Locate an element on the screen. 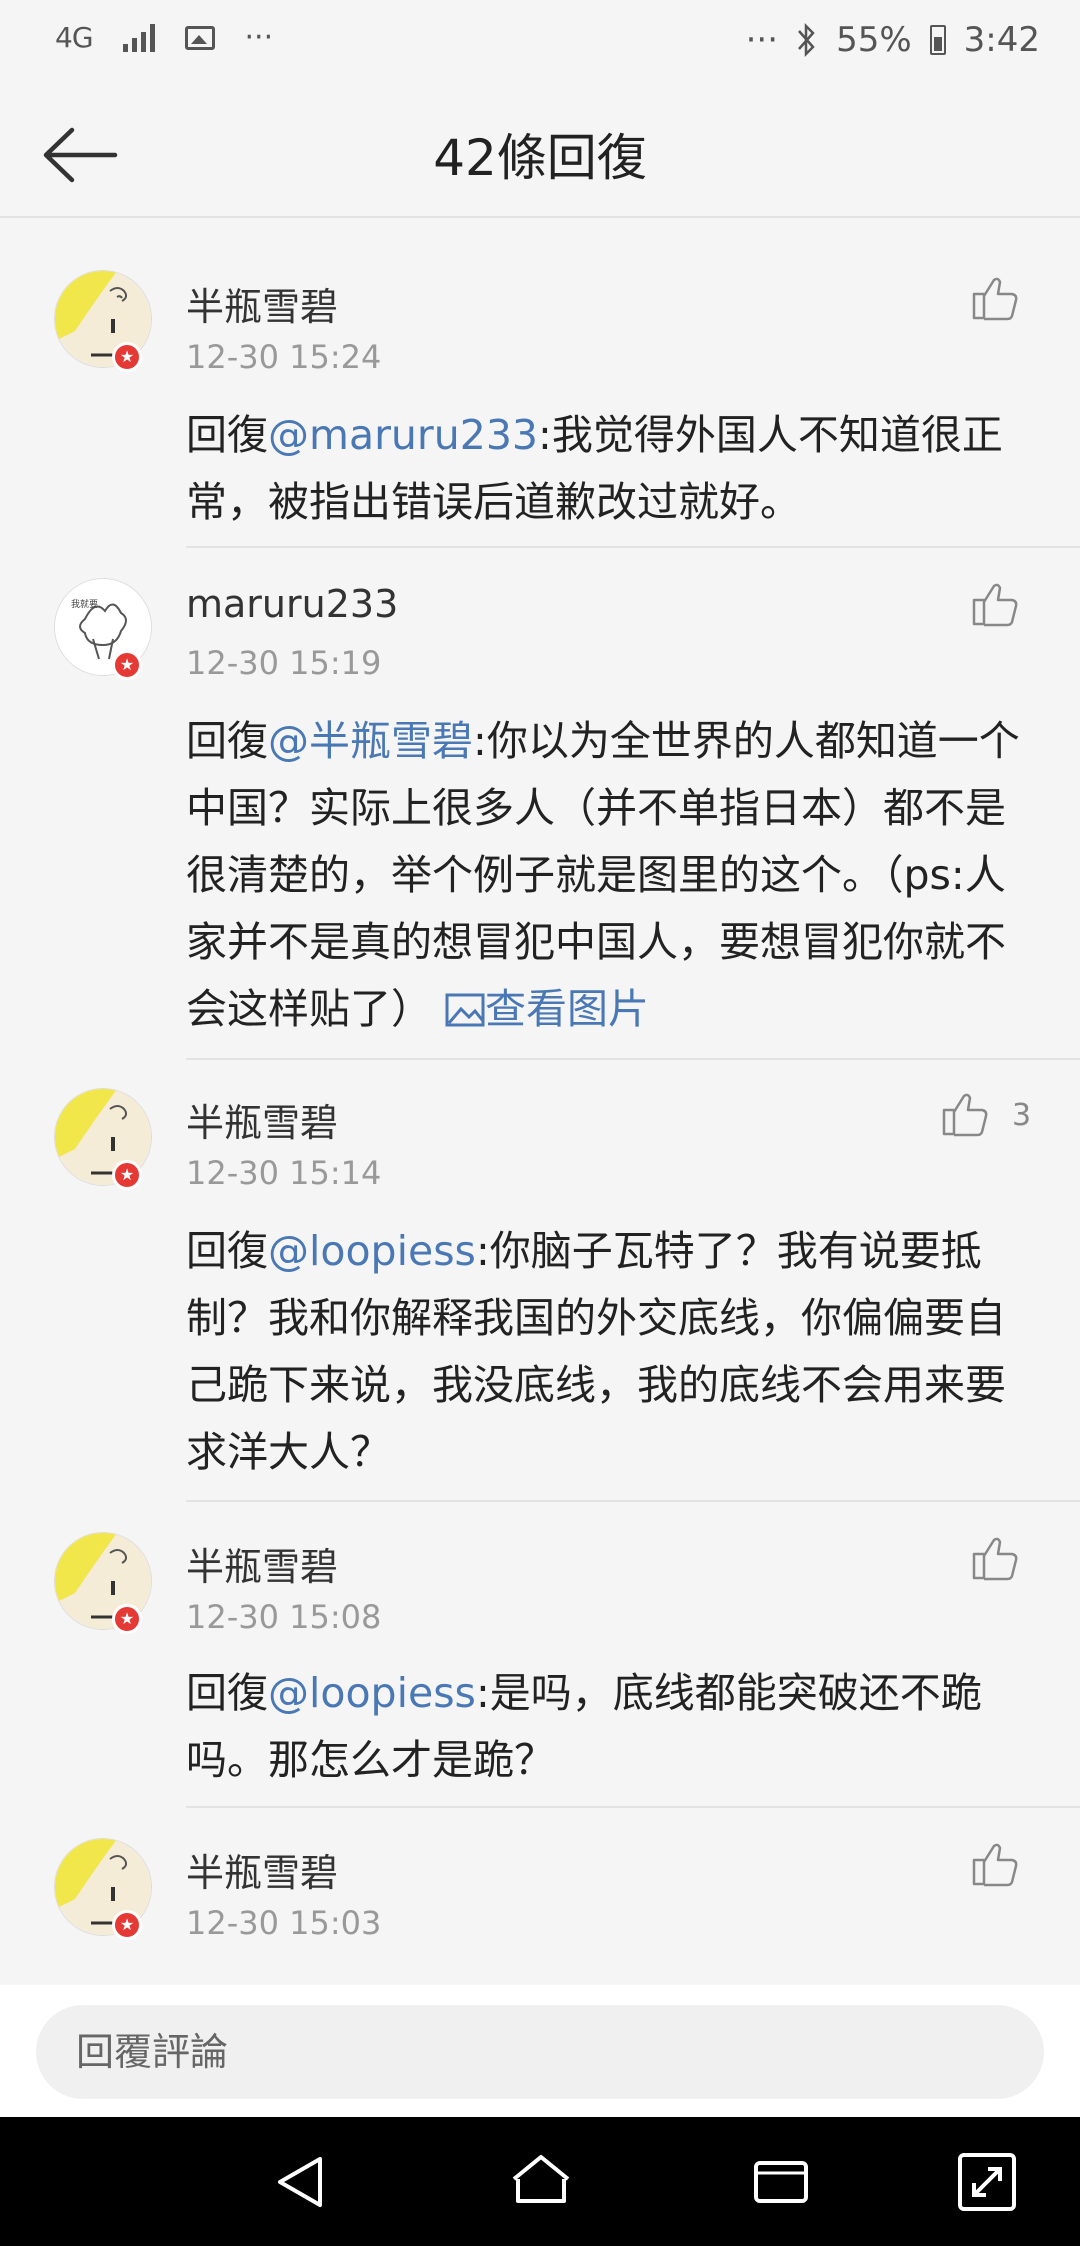 This screenshot has width=1080, height=2246. status-right: ··· 55% 3:42 is located at coordinates (893, 40).